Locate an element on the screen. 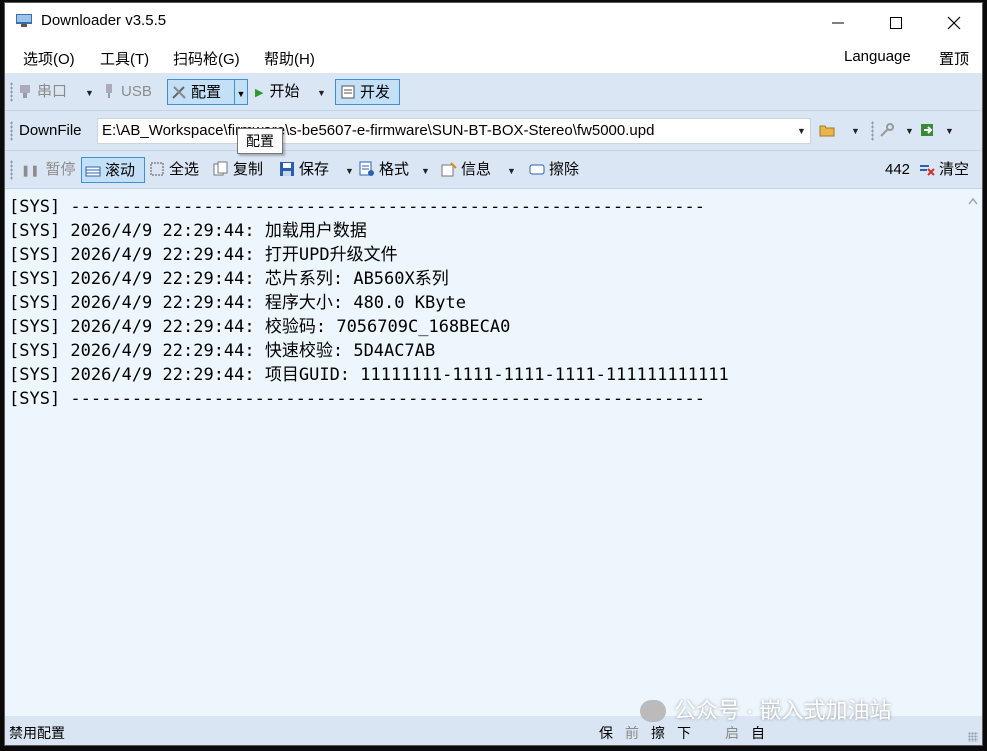  line-count: 442 is located at coordinates (898, 169).